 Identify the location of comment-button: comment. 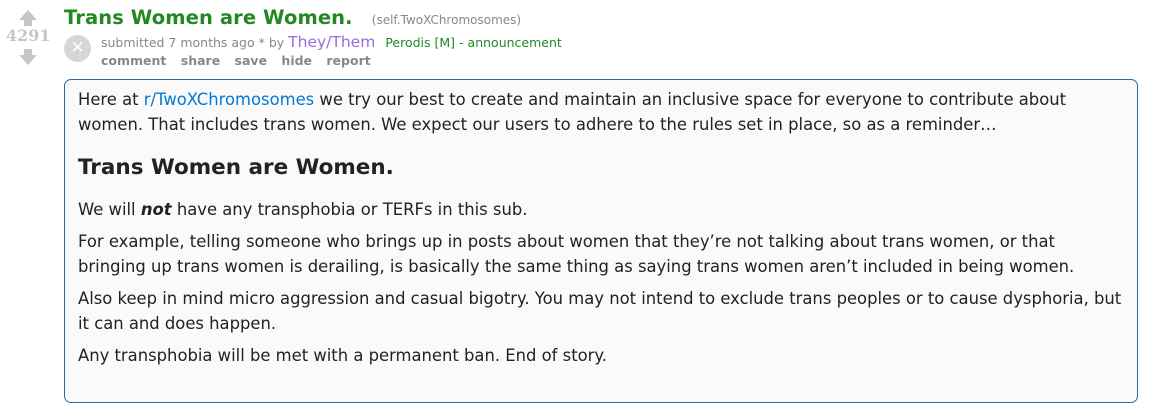
(133, 60).